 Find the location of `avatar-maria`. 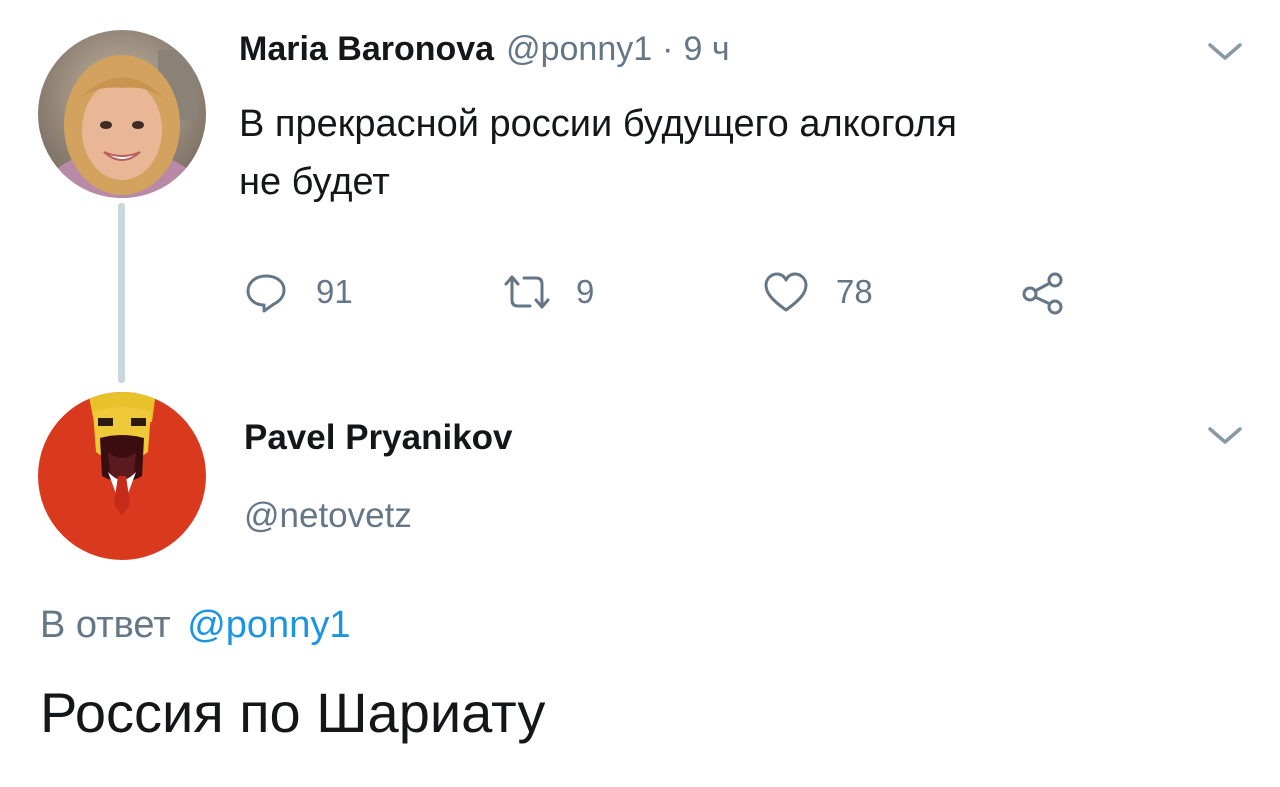

avatar-maria is located at coordinates (122, 114).